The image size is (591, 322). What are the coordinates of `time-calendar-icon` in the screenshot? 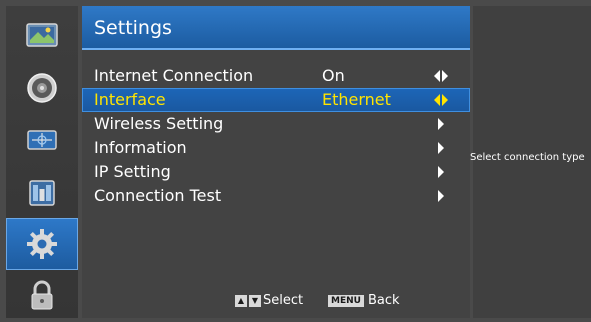 It's located at (42, 193).